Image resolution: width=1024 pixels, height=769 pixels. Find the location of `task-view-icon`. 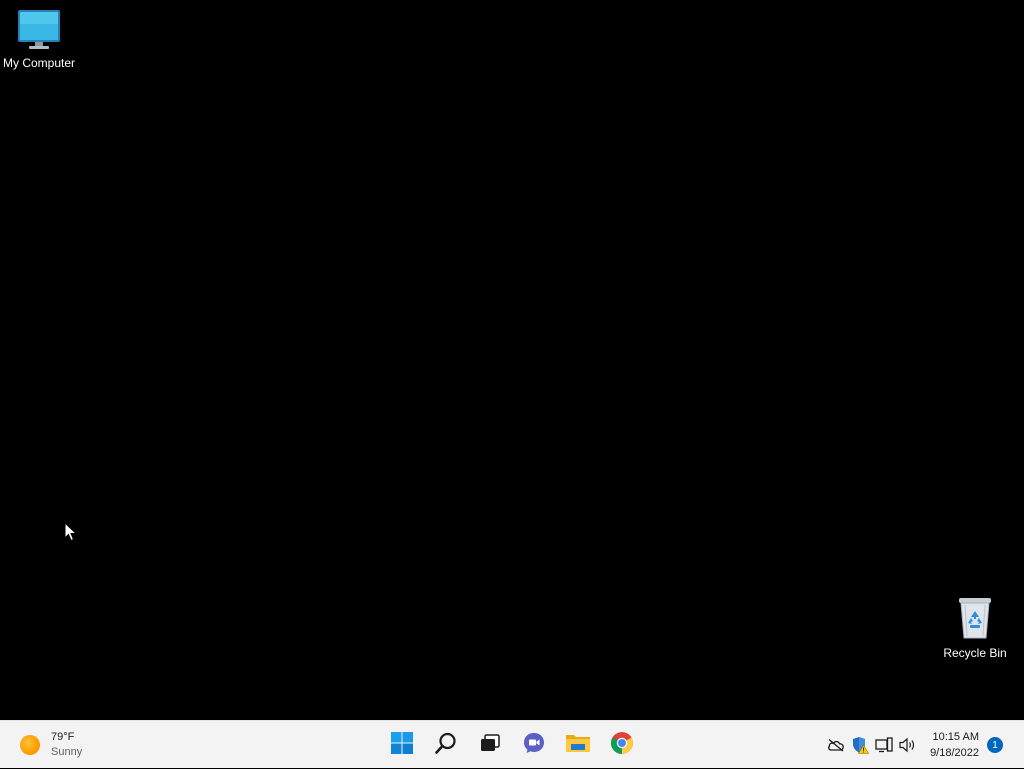

task-view-icon is located at coordinates (490, 745).